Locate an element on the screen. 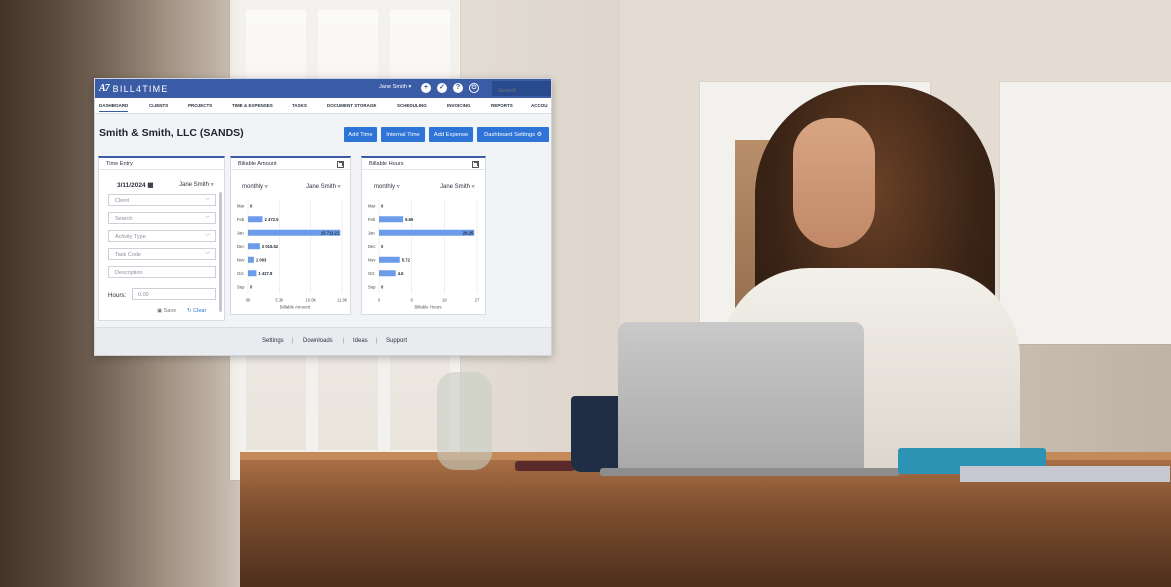  nav-document-storage: DOCUMENT STORAGE is located at coordinates (351, 105).